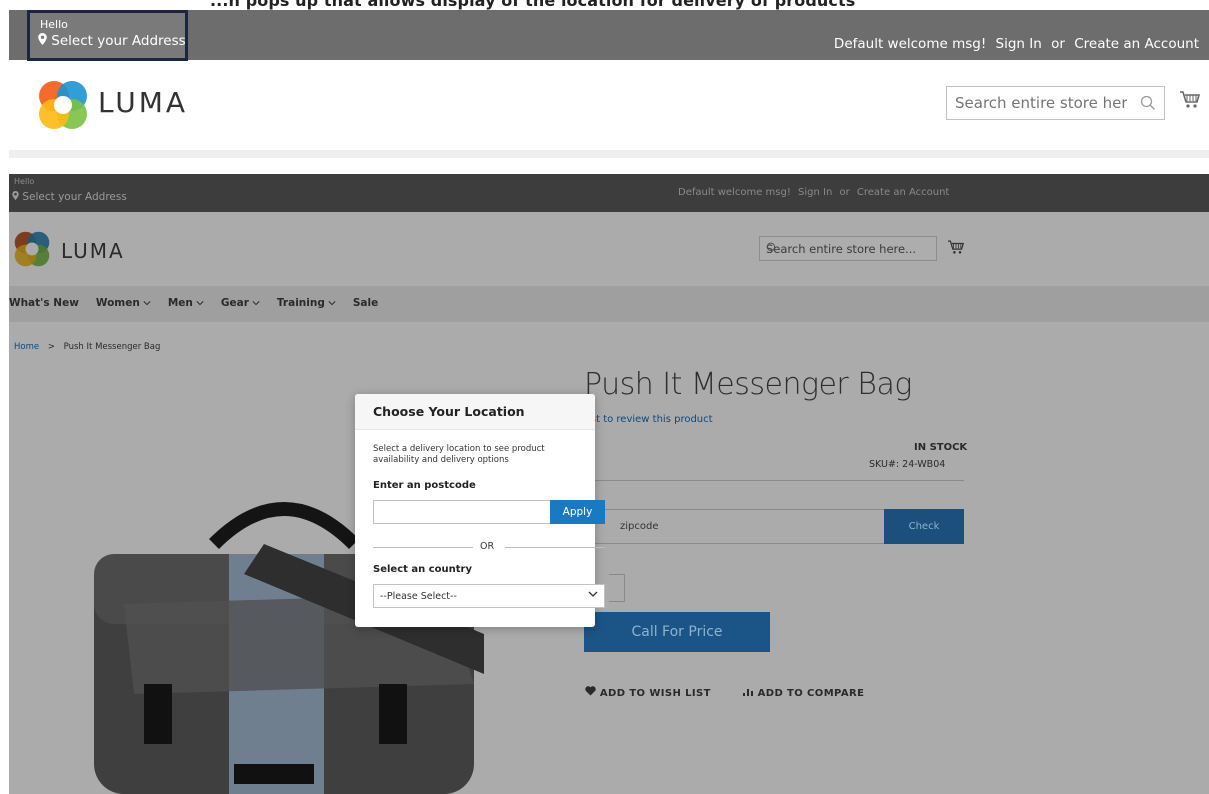 The height and width of the screenshot is (794, 1209). I want to click on or-text: OR, so click(487, 546).